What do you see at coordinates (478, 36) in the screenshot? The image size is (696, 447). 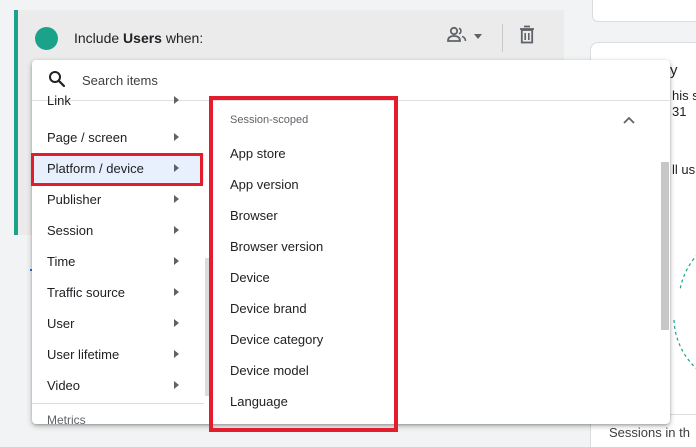 I see `chevron-down-icon` at bounding box center [478, 36].